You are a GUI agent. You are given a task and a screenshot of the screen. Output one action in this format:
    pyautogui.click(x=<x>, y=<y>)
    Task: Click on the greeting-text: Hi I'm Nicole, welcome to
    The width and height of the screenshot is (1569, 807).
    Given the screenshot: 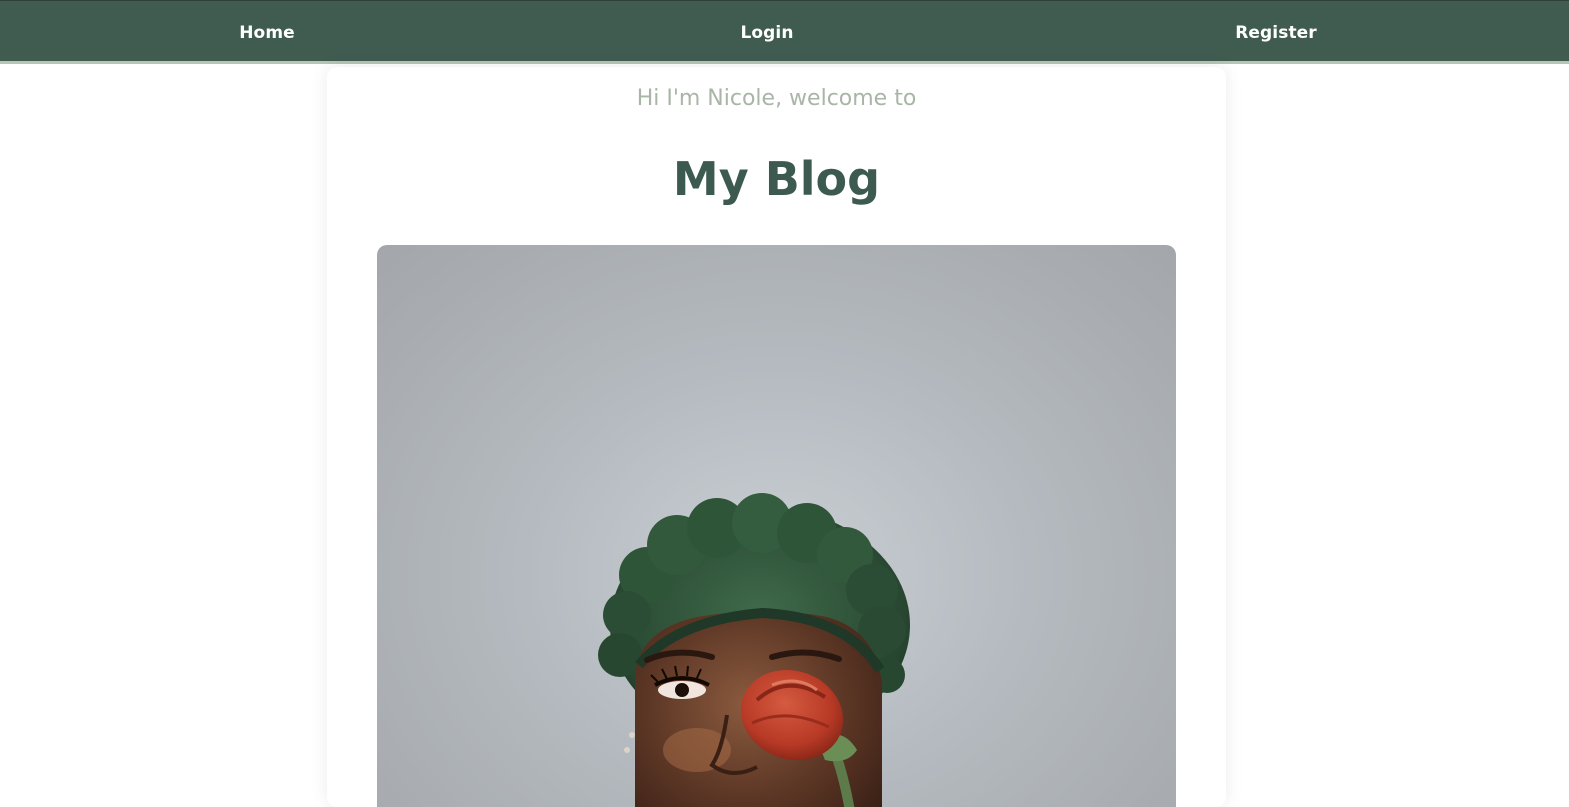 What is the action you would take?
    pyautogui.click(x=776, y=98)
    